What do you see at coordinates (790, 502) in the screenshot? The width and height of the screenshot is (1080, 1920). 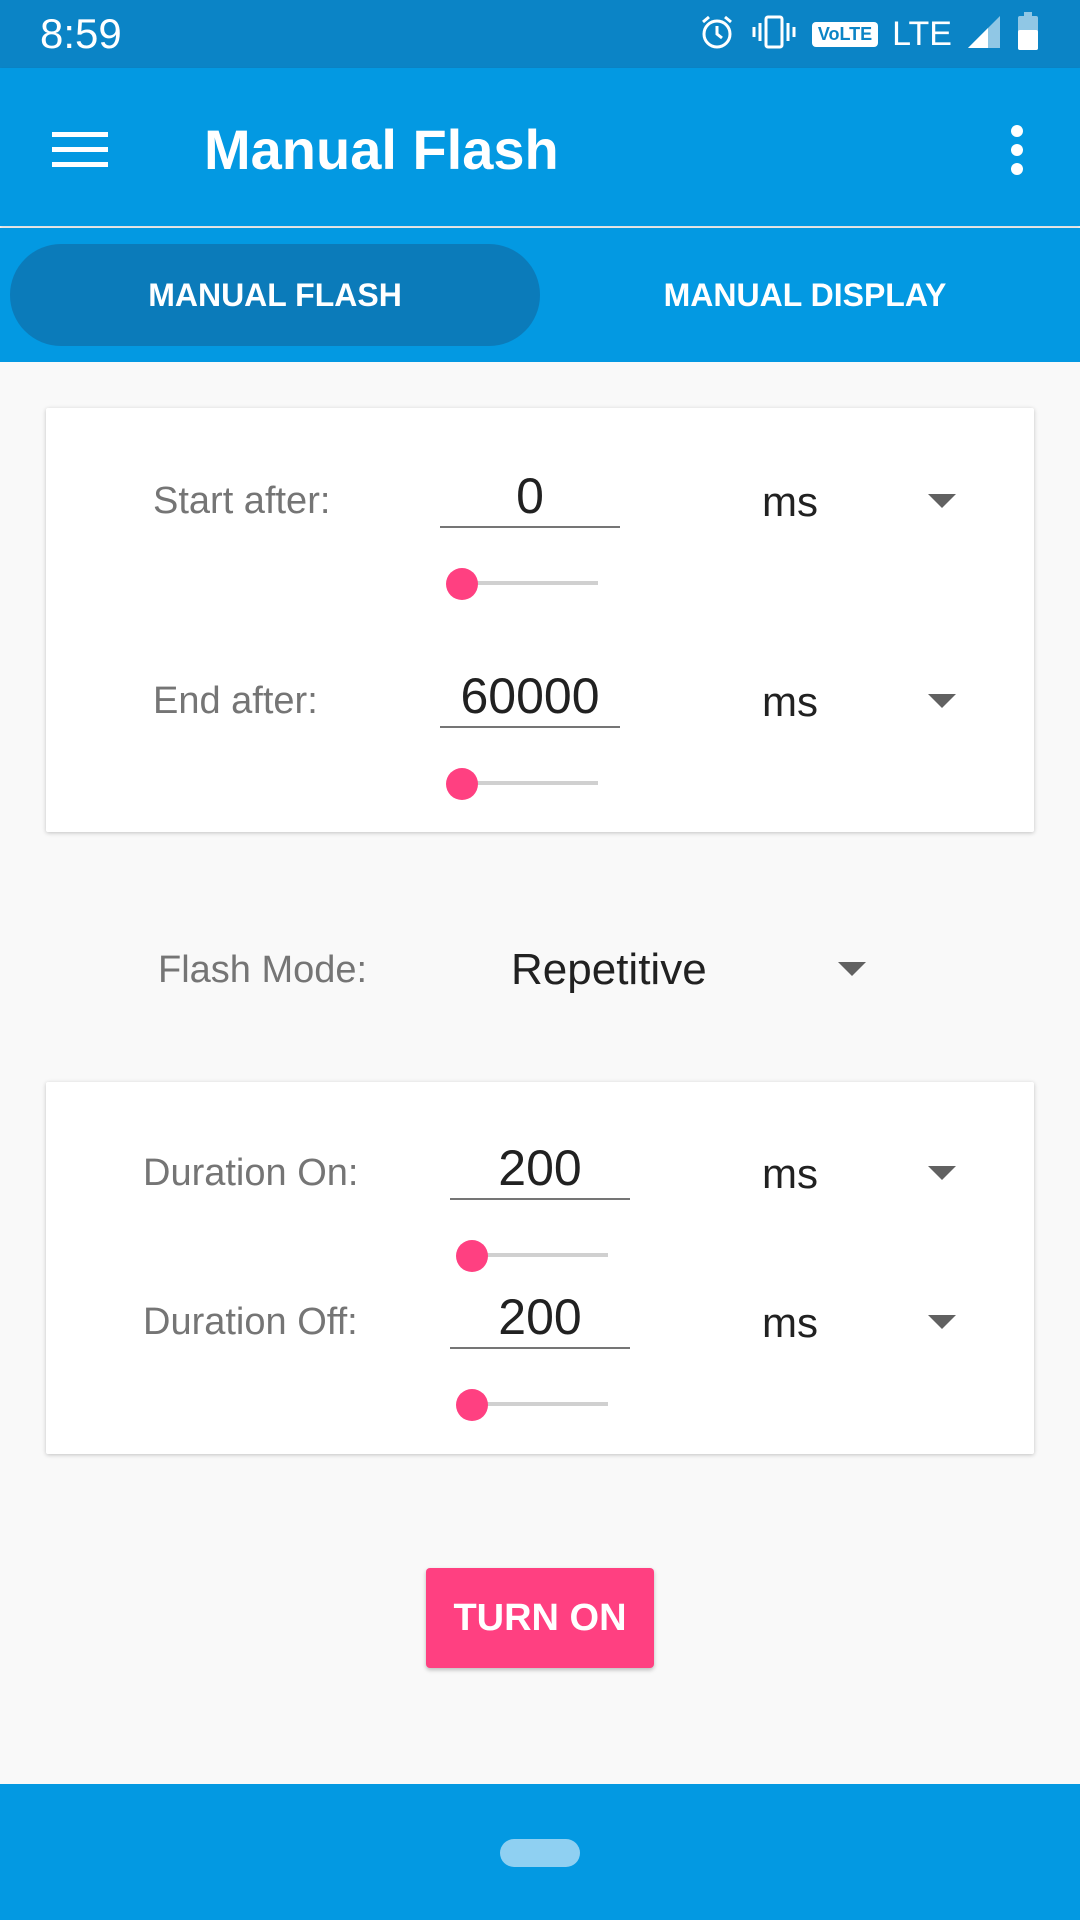 I see `start-after-unit: ms` at bounding box center [790, 502].